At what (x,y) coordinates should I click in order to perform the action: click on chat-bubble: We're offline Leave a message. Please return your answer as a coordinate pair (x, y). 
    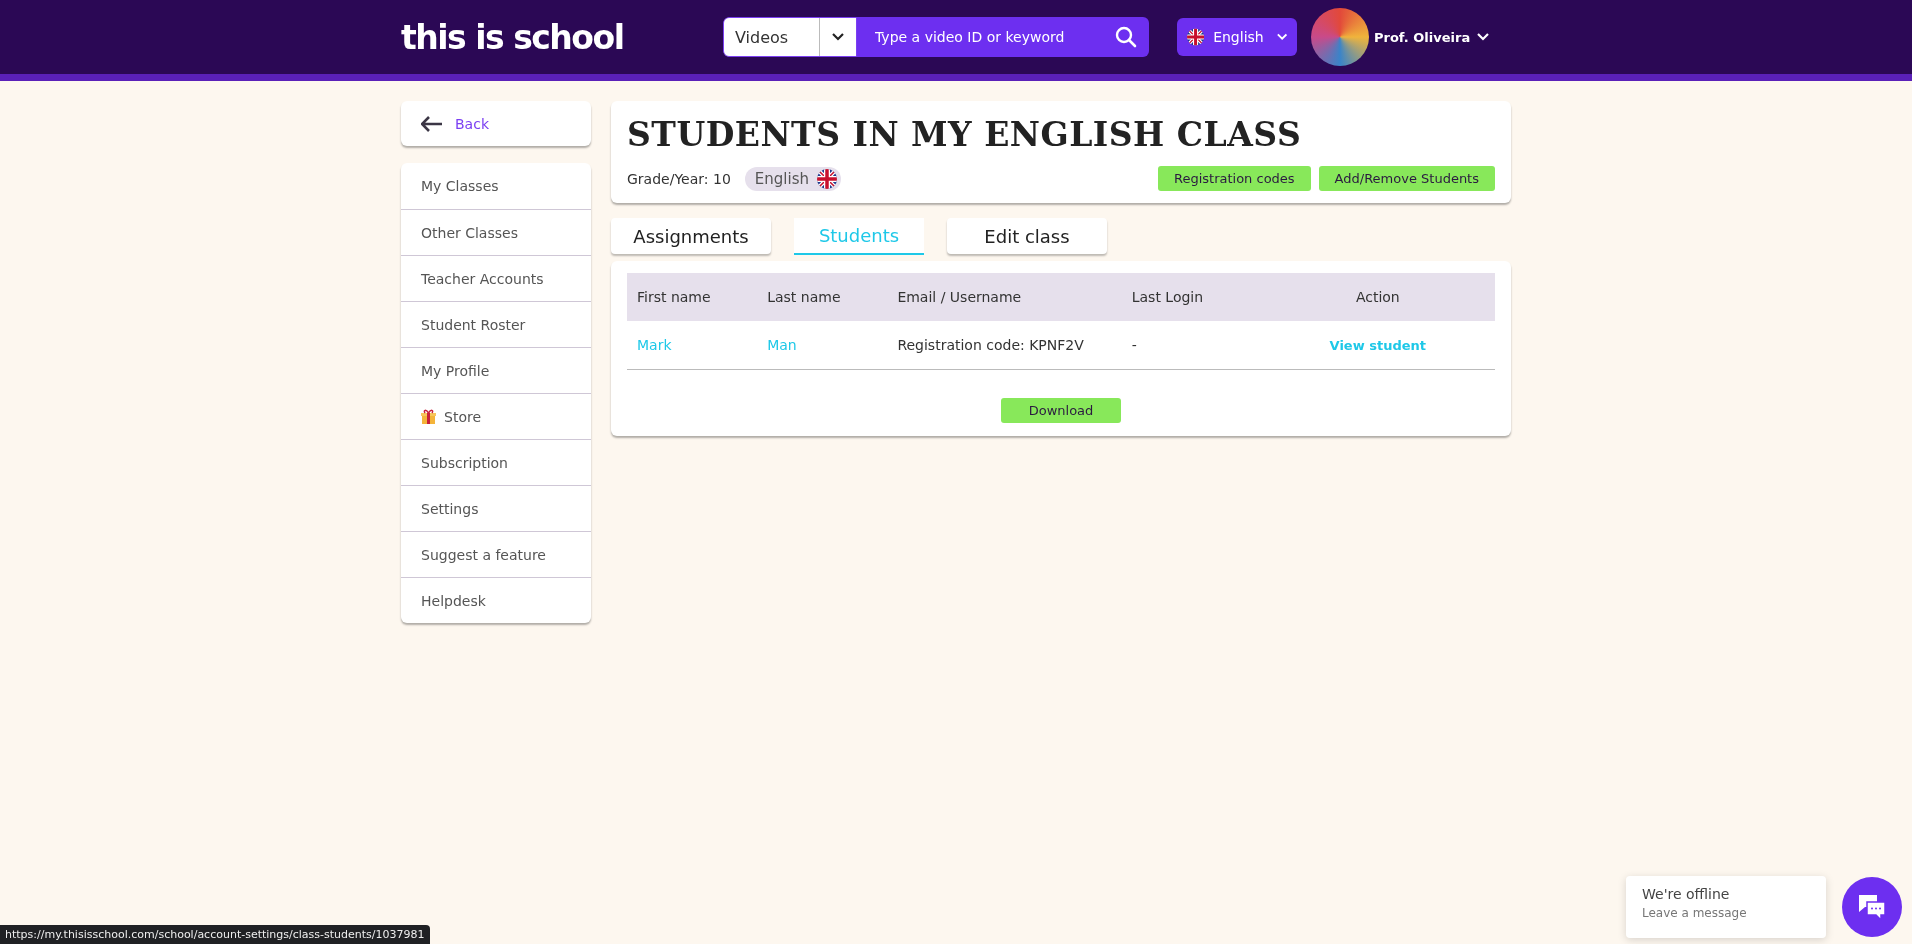
    Looking at the image, I should click on (1726, 907).